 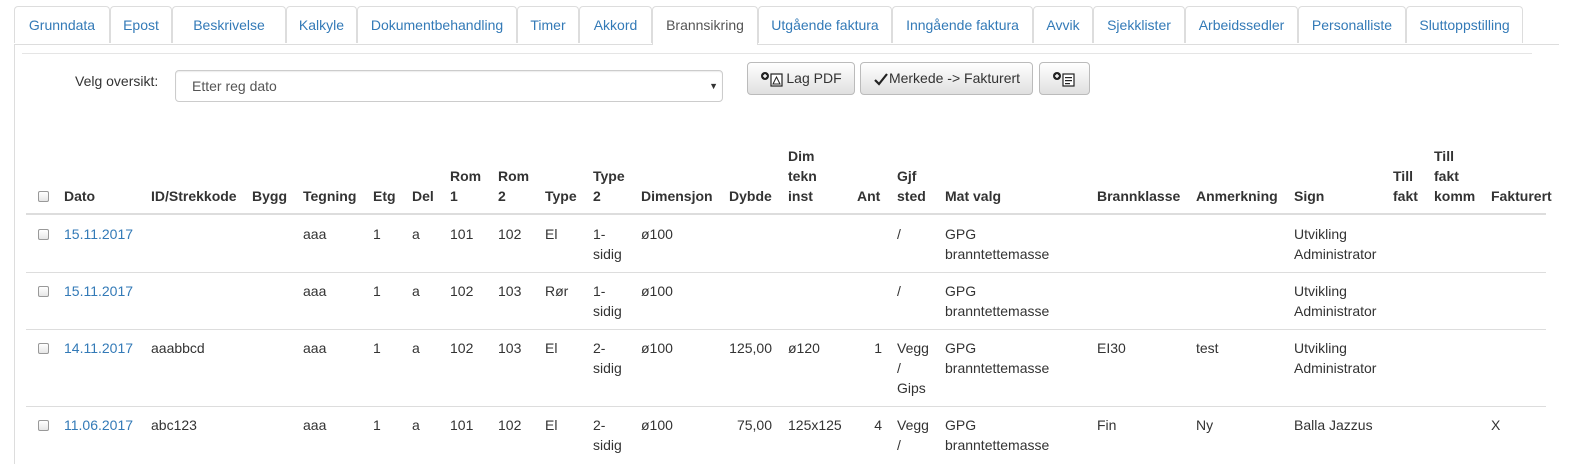 I want to click on chevron-down-icon: ▼, so click(x=713, y=86).